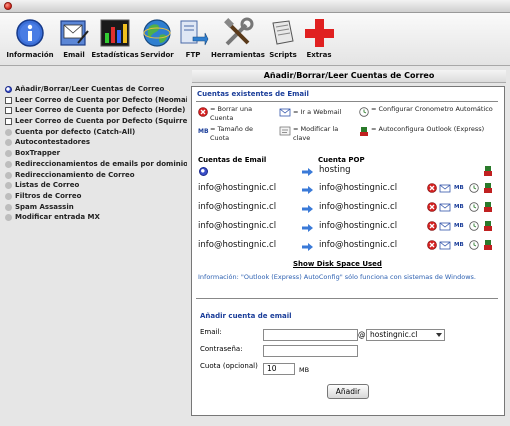  I want to click on legend-outlook: = Autoconfigura Outlook (Express), so click(428, 129).